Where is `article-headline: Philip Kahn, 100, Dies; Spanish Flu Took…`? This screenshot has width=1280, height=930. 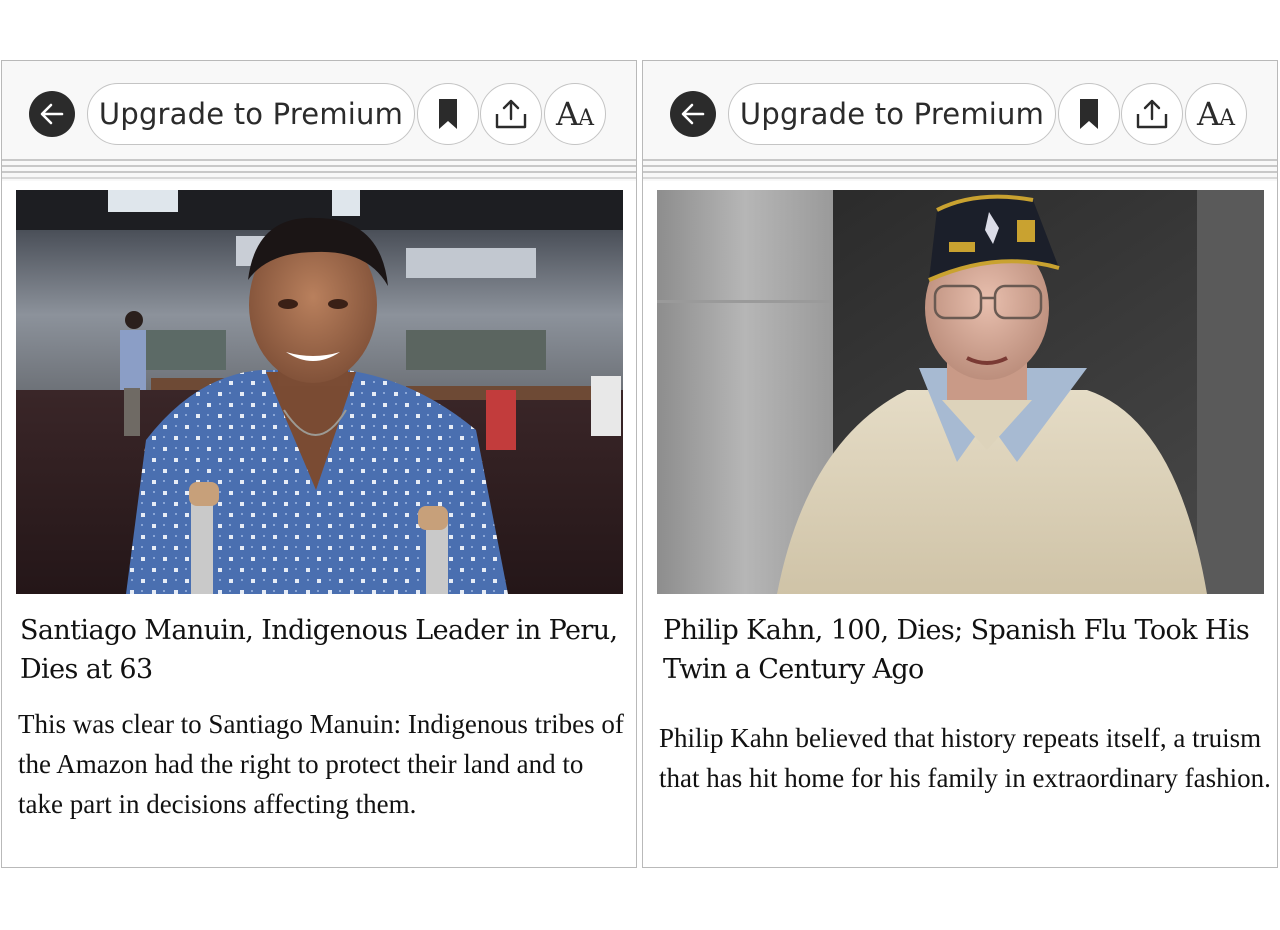 article-headline: Philip Kahn, 100, Dies; Spanish Flu Took… is located at coordinates (968, 650).